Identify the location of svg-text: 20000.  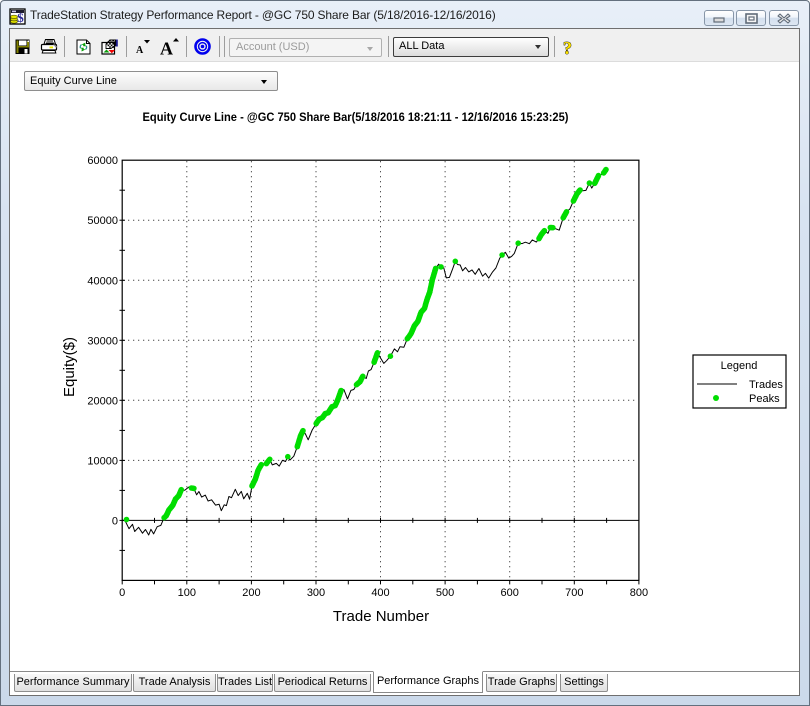
(102, 401).